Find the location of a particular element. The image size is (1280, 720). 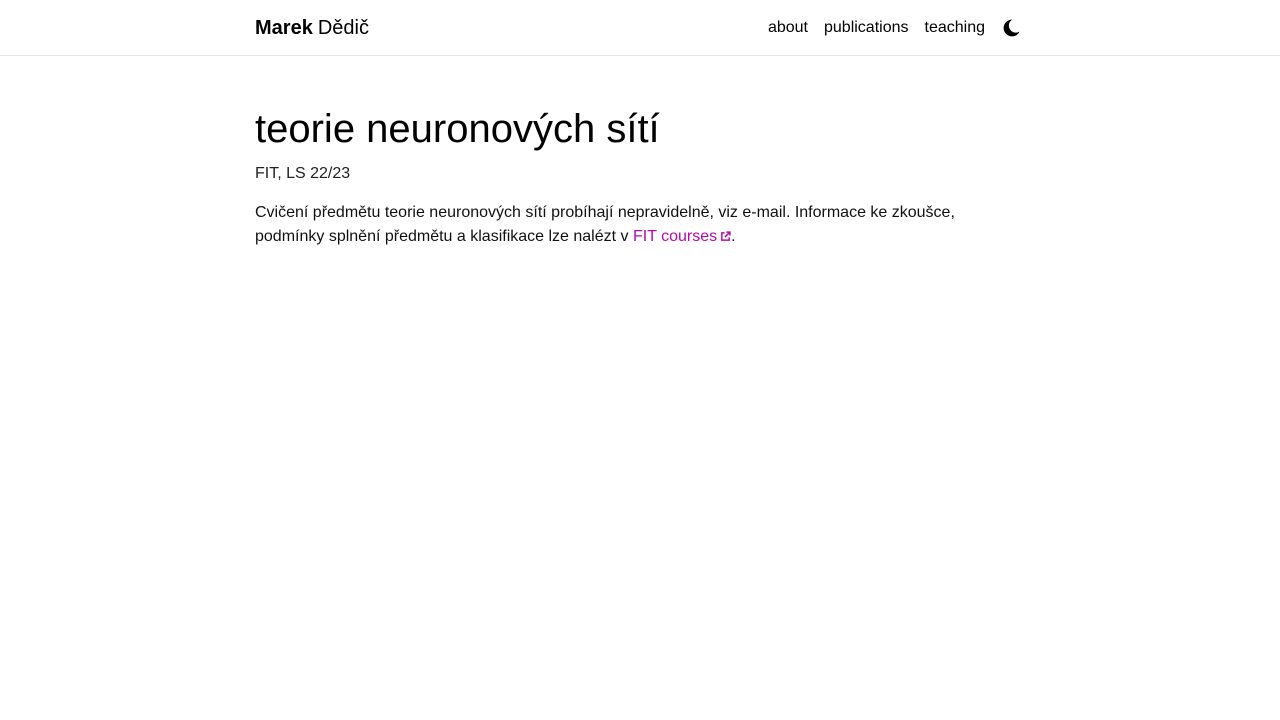

theme-toggle-button is located at coordinates (1011, 28).